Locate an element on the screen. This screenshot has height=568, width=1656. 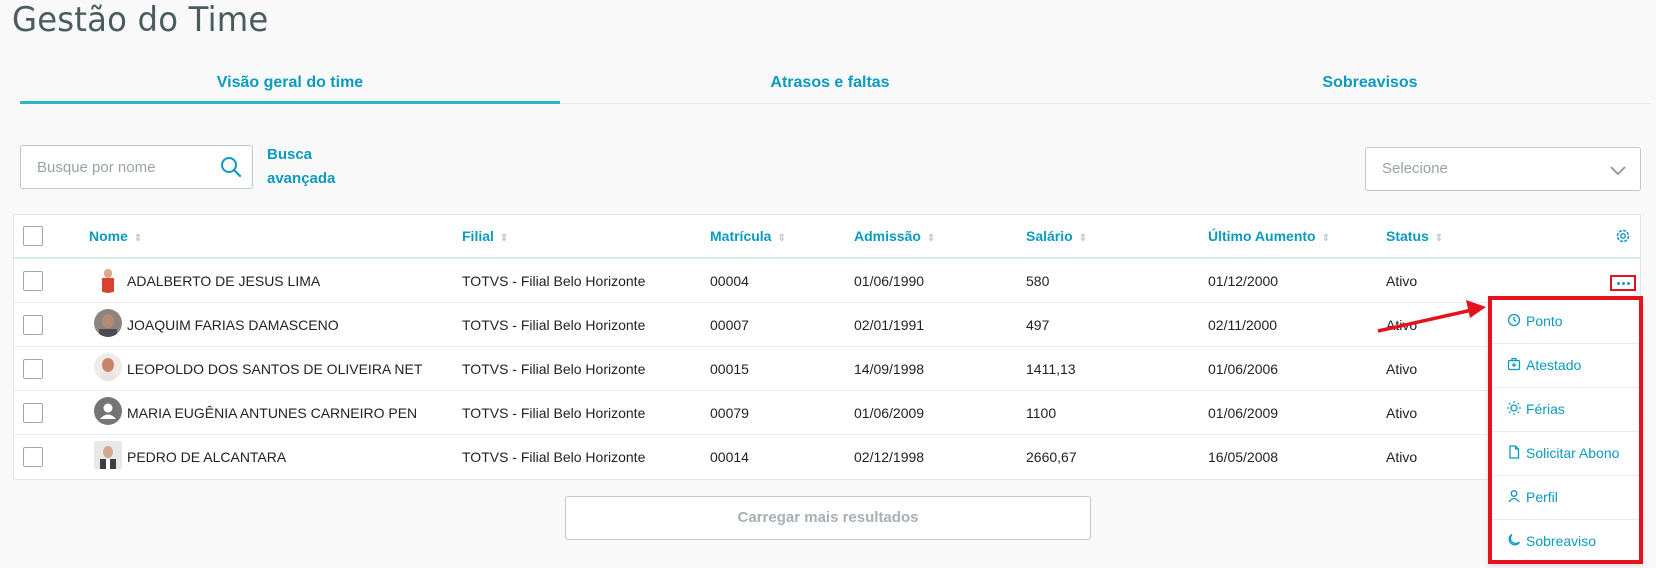
employee-admission: 02/01/1991 is located at coordinates (889, 325).